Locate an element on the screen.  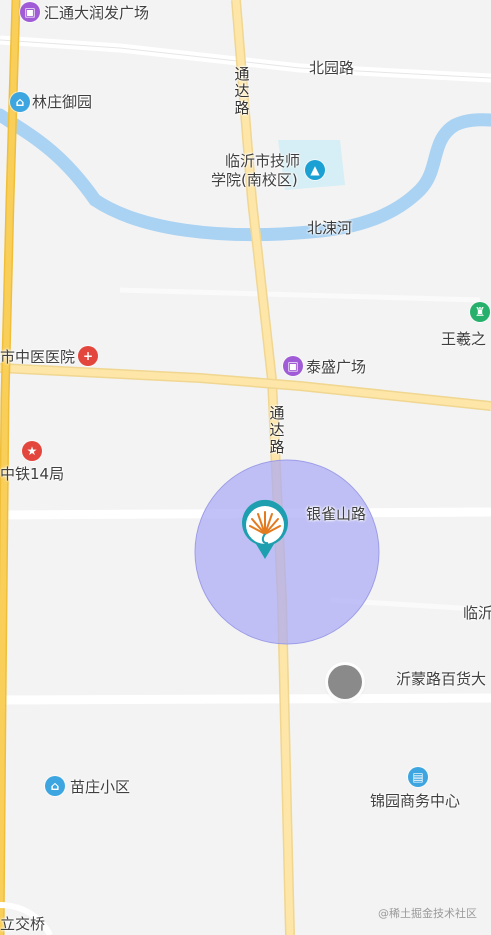
poi-miaozhuang-label: 苗庄小区 is located at coordinates (100, 787).